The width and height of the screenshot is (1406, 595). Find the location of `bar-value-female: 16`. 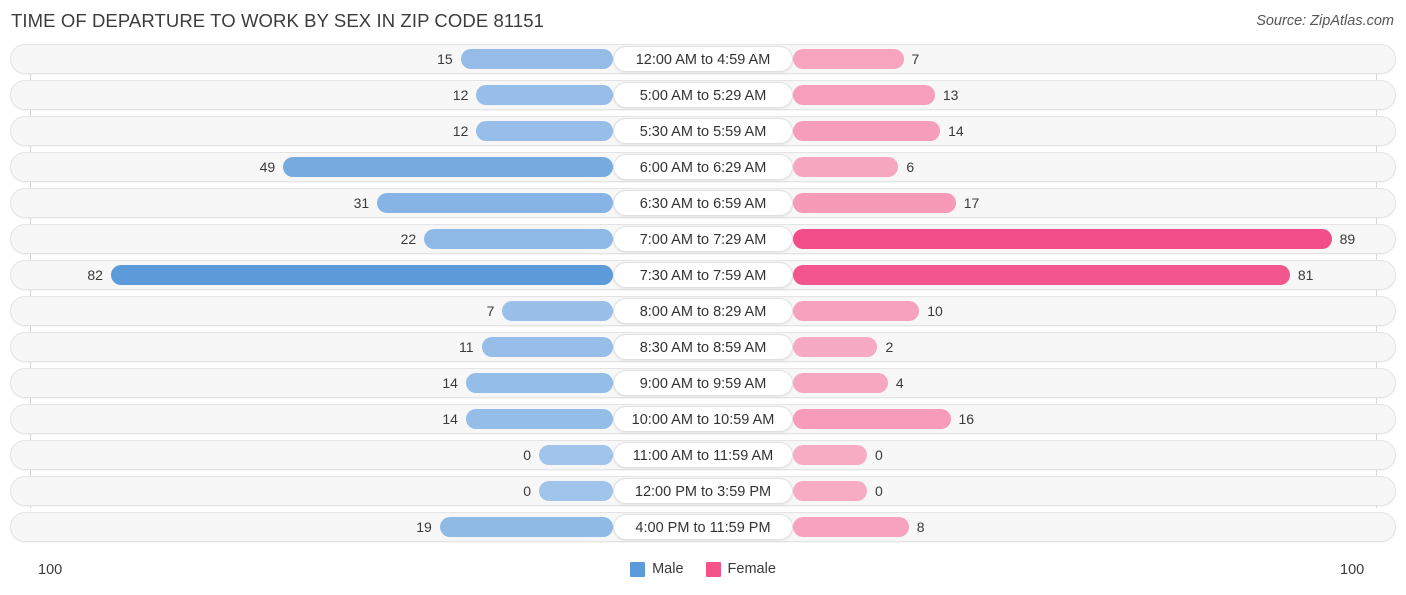

bar-value-female: 16 is located at coordinates (966, 419).